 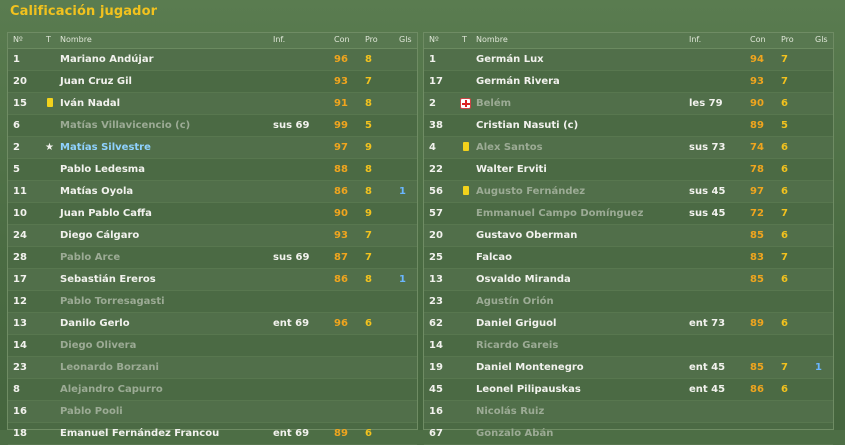 I want to click on player-row: 2 Belém les 79 90 6, so click(x=628, y=104).